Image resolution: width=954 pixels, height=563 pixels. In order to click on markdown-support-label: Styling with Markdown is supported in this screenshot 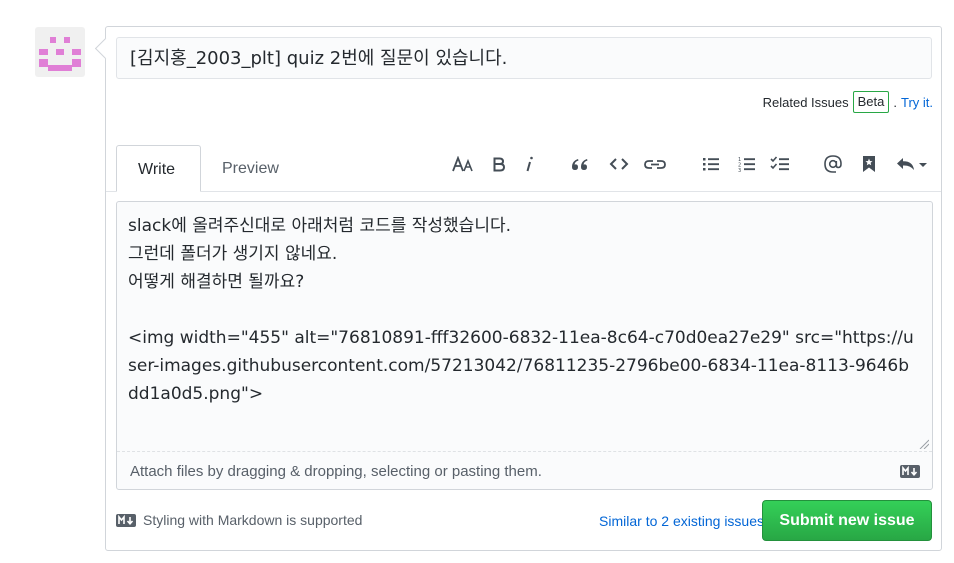, I will do `click(253, 520)`.